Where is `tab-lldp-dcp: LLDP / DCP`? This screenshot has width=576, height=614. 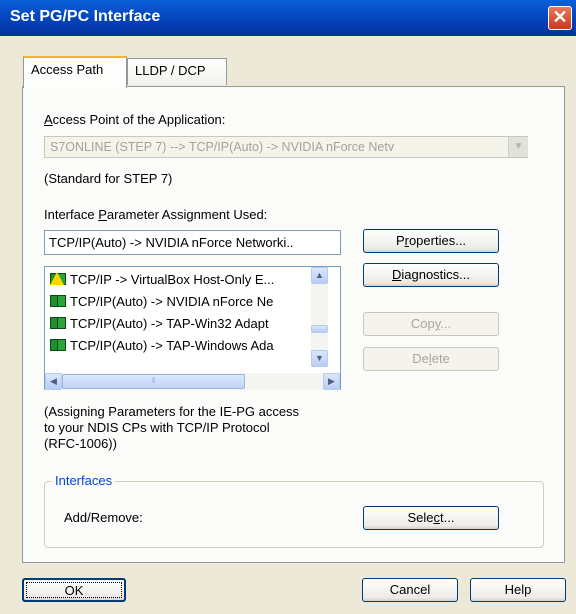 tab-lldp-dcp: LLDP / DCP is located at coordinates (177, 71).